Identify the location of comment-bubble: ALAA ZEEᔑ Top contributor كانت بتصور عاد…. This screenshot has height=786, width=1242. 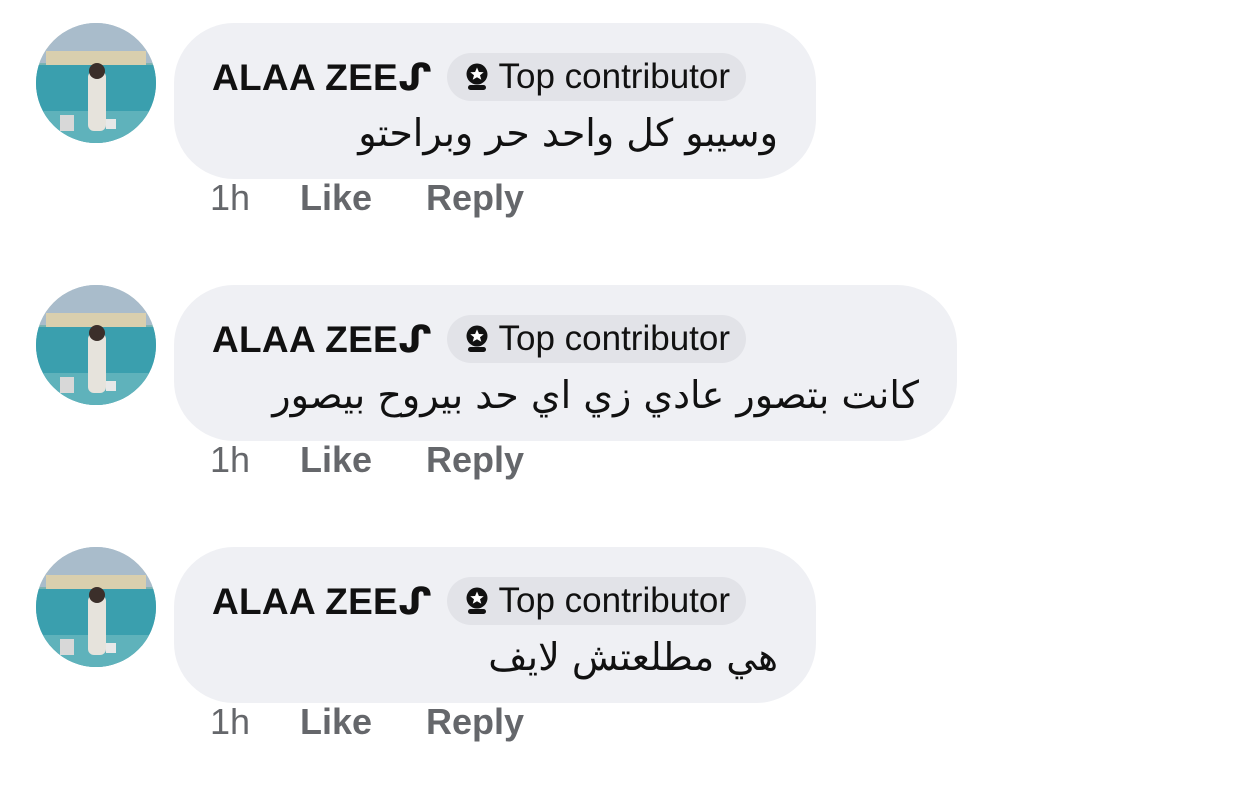
(565, 363).